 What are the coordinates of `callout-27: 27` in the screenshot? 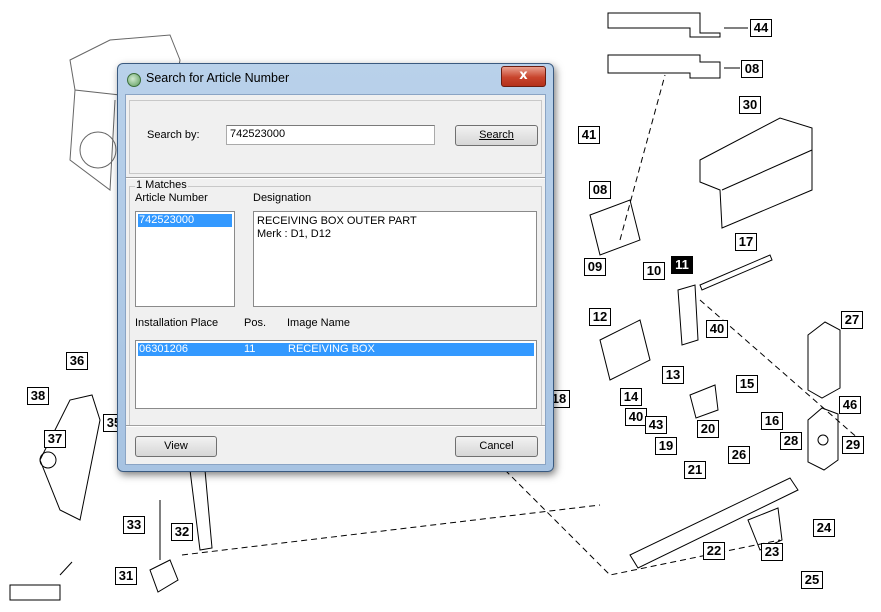 It's located at (852, 320).